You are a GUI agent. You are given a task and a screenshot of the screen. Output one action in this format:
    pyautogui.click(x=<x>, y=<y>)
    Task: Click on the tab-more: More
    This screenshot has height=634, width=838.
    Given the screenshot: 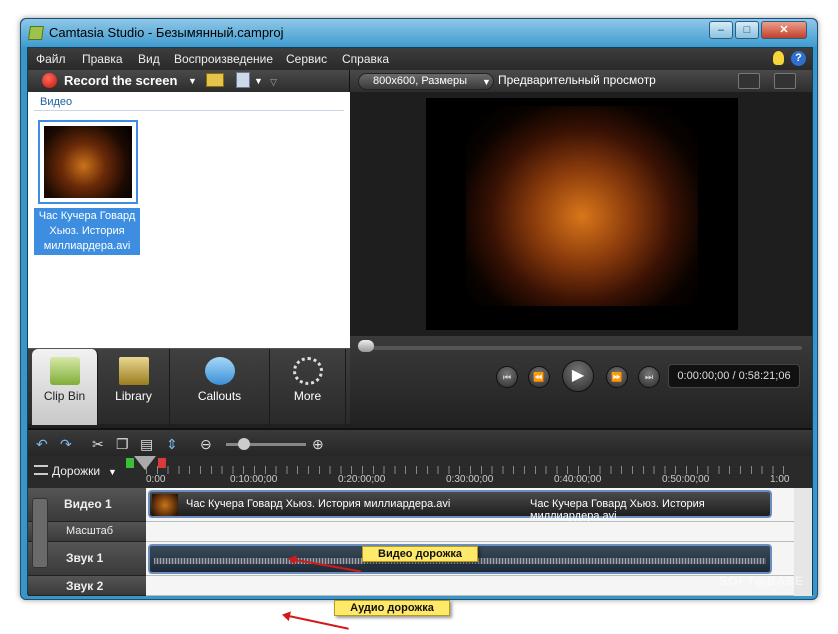 What is the action you would take?
    pyautogui.click(x=308, y=387)
    